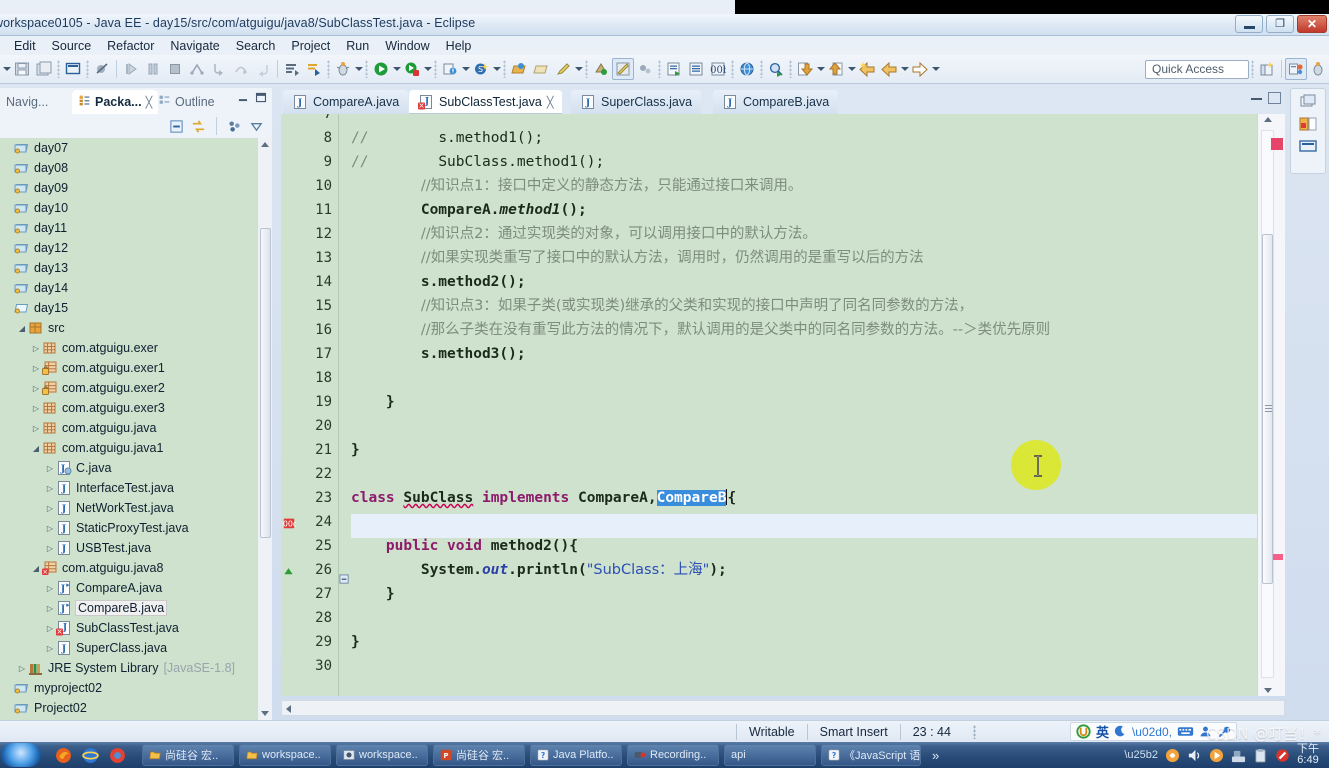 Image resolution: width=1329 pixels, height=768 pixels. Describe the element at coordinates (261, 100) in the screenshot. I see `view-maximize-icon` at that location.